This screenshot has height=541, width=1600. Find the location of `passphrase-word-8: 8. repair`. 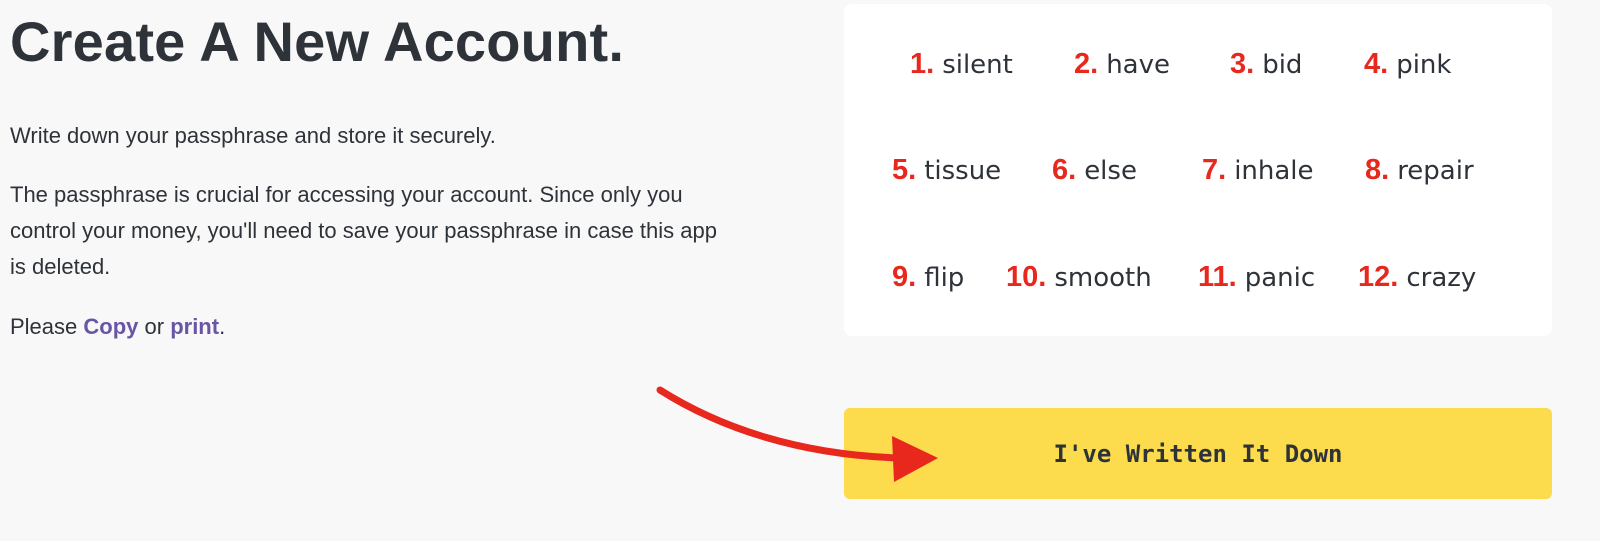

passphrase-word-8: 8. repair is located at coordinates (1419, 170).